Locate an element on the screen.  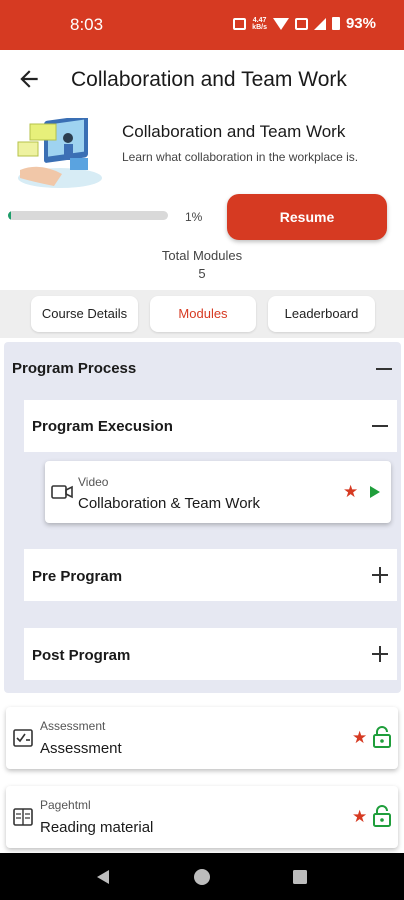
notification-icon is located at coordinates (240, 23).